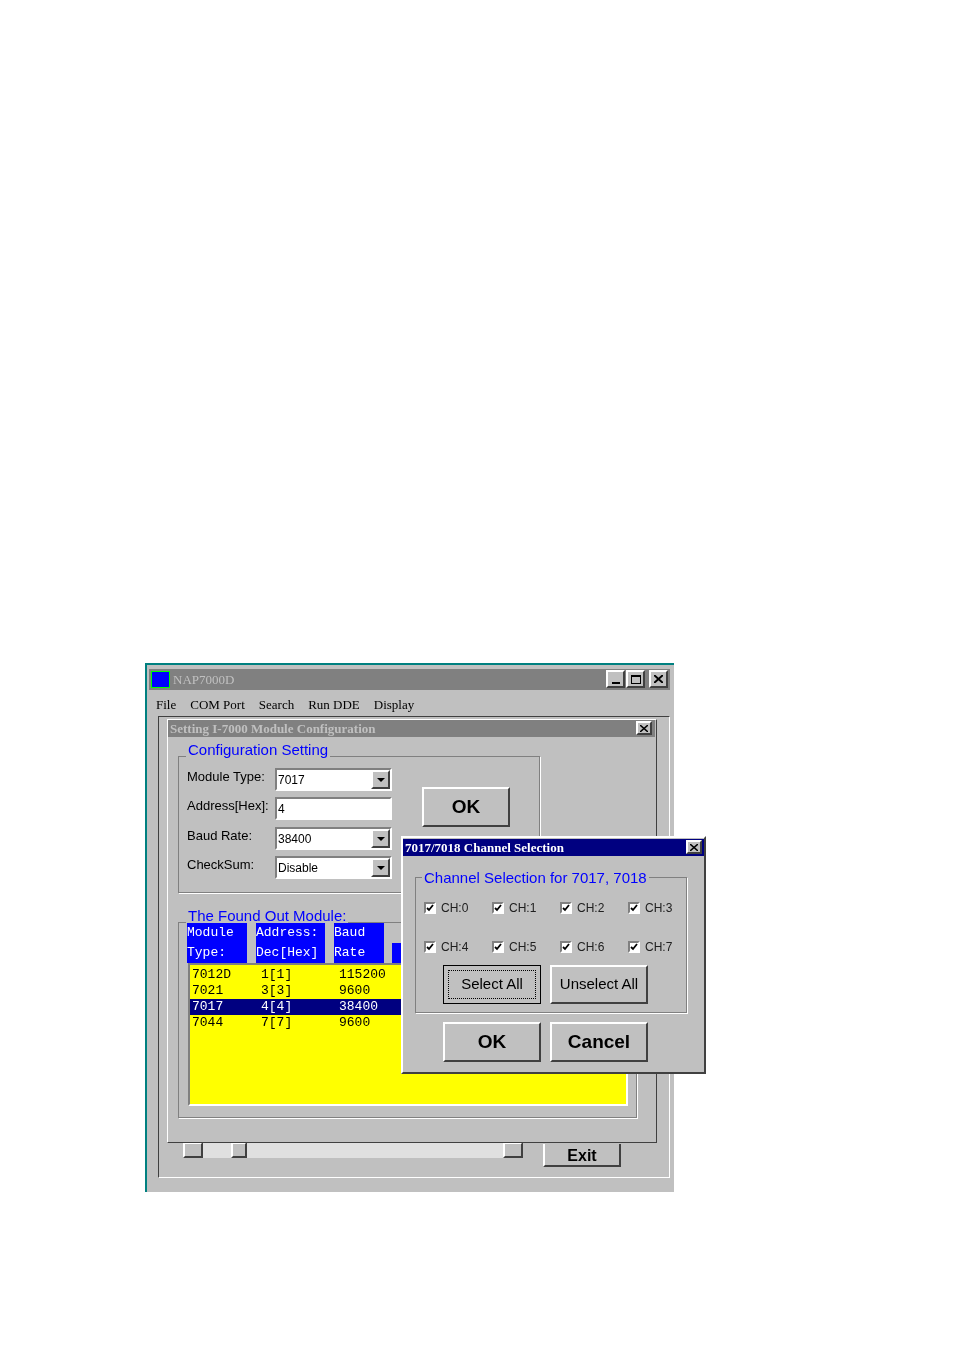  Describe the element at coordinates (514, 947) in the screenshot. I see `channel-checkbox: CH:5` at that location.